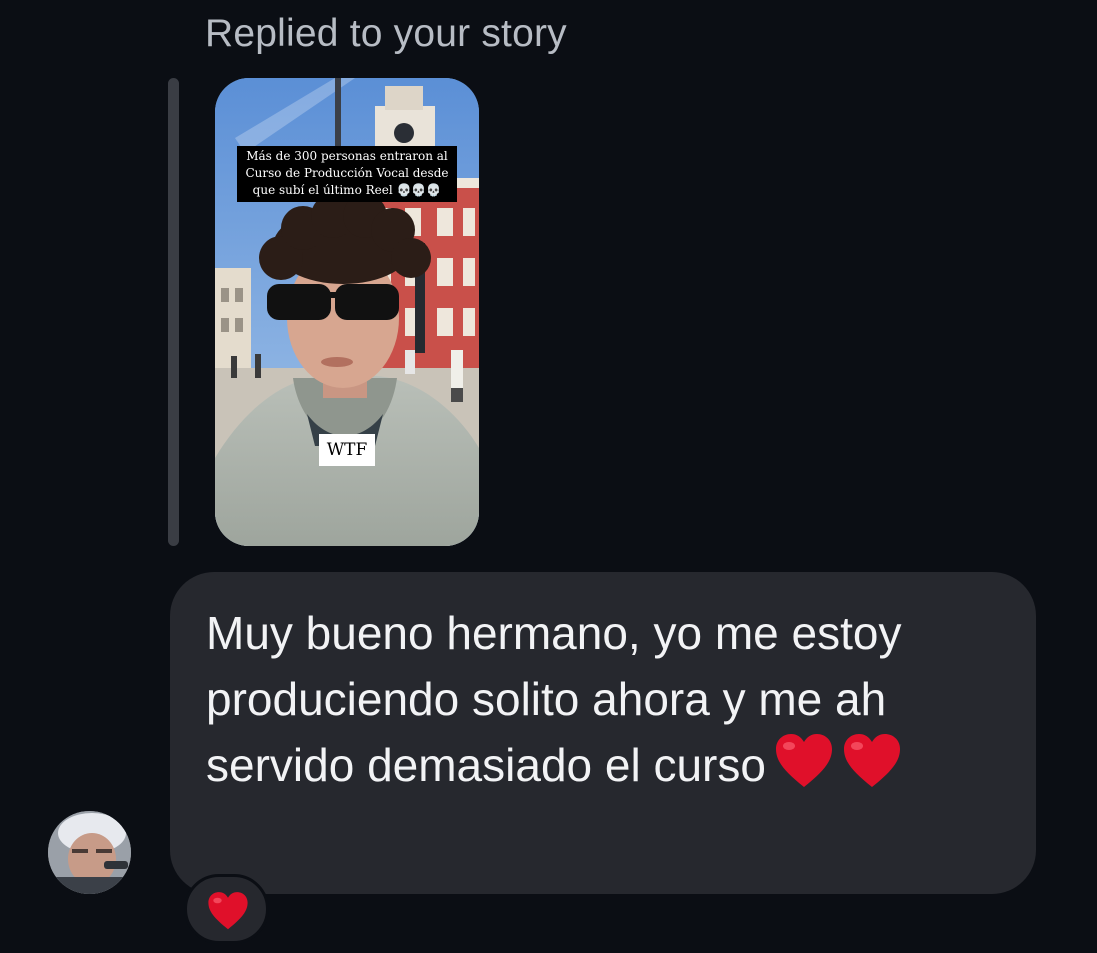 This screenshot has height=953, width=1097. I want to click on reaction-badge, so click(226, 909).